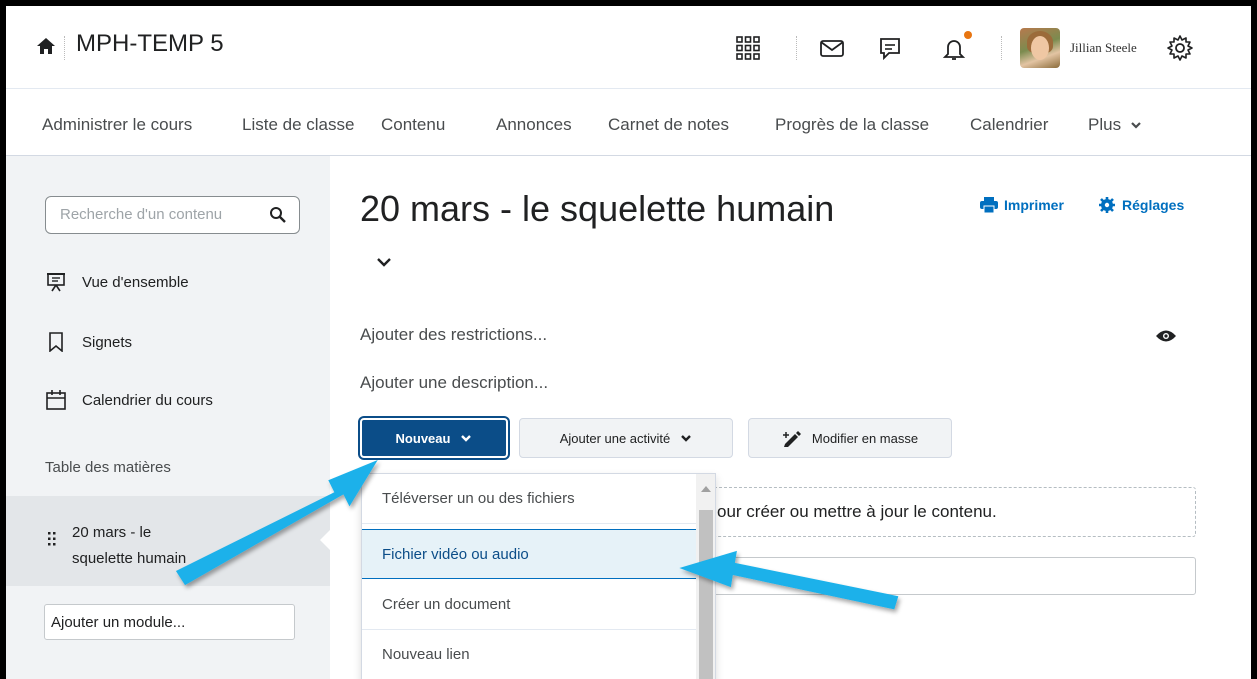  I want to click on bulk-edit-button: Modifier en masse, so click(850, 438).